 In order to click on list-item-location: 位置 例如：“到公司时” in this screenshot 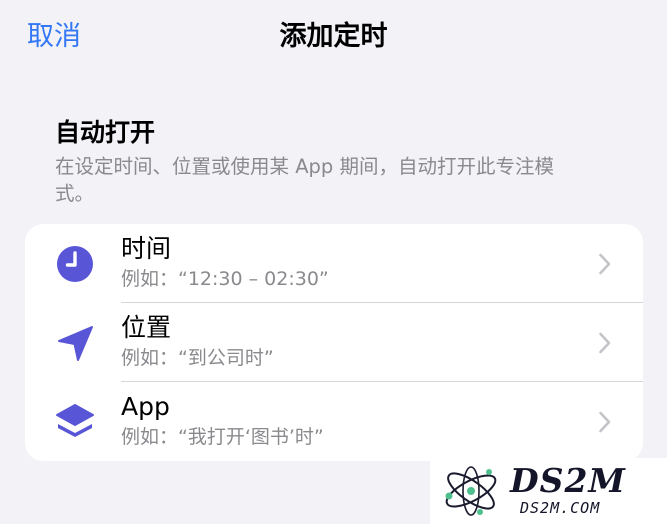, I will do `click(334, 342)`.